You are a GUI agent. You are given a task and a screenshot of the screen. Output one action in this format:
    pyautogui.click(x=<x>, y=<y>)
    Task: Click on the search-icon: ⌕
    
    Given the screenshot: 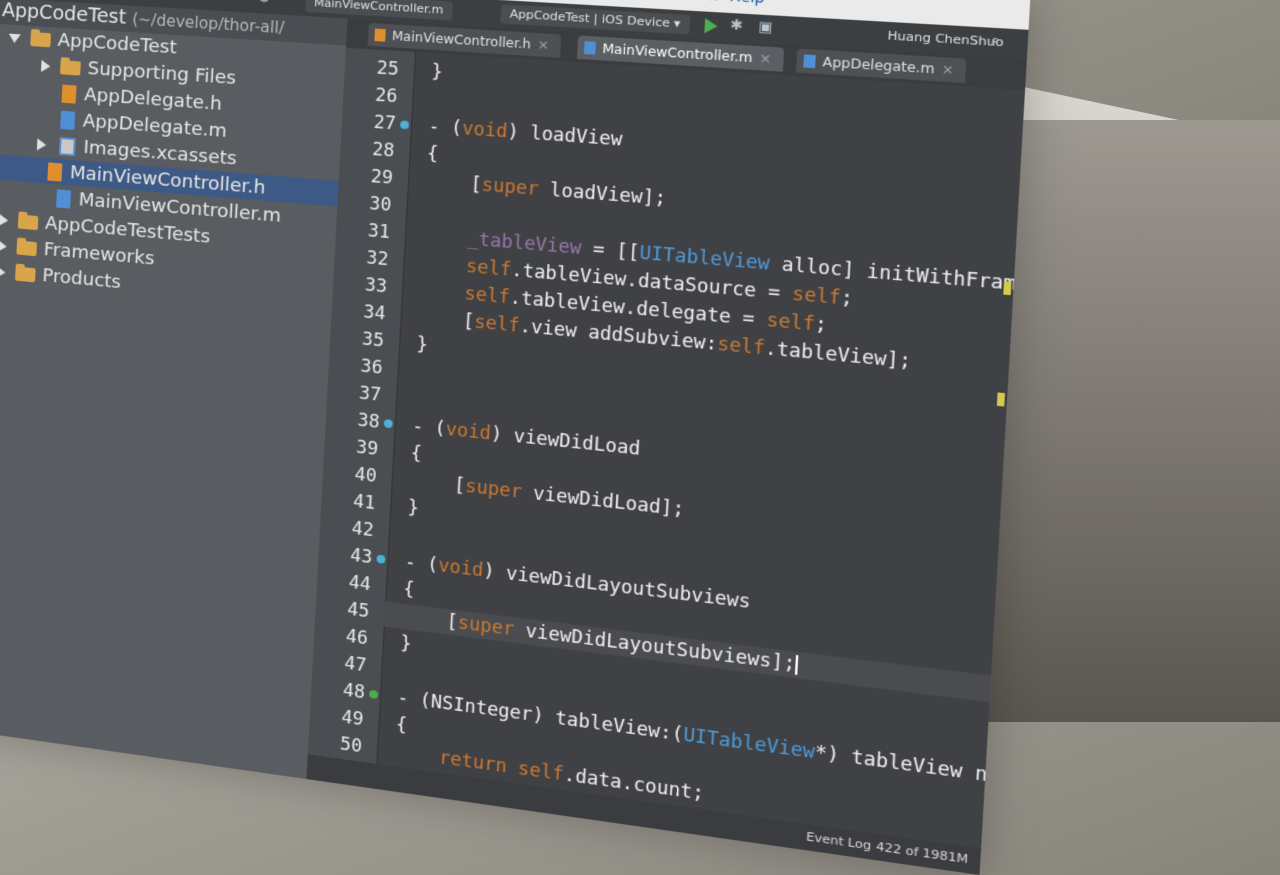 What is the action you would take?
    pyautogui.click(x=995, y=40)
    